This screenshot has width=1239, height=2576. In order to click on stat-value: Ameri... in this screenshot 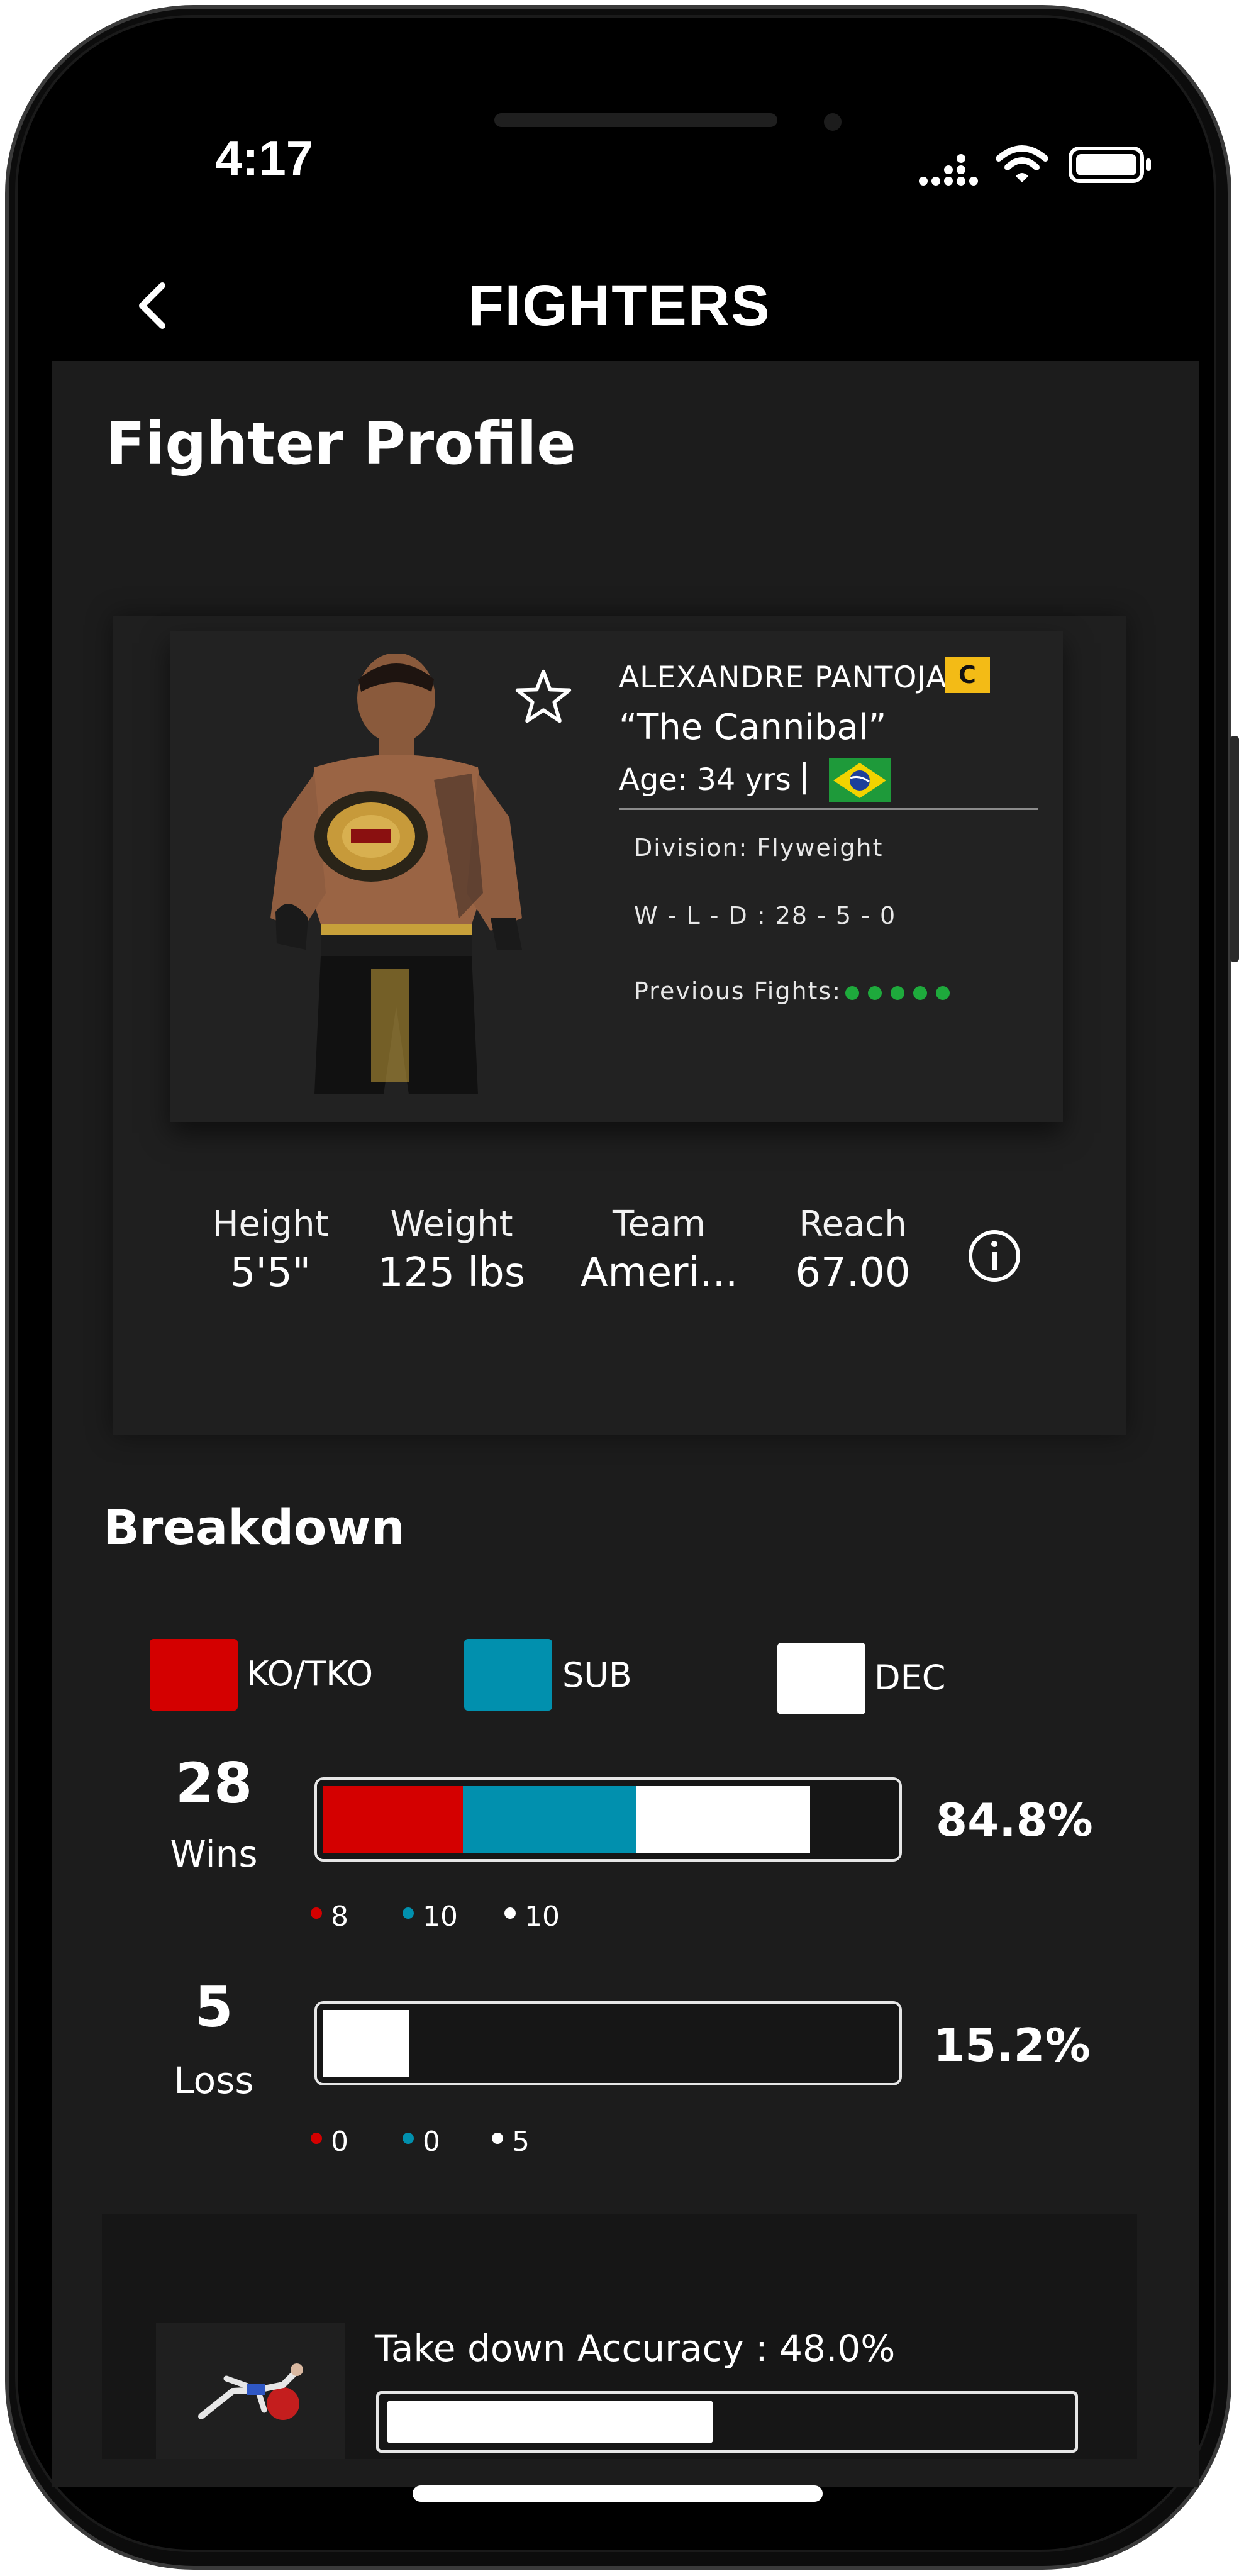, I will do `click(659, 1273)`.